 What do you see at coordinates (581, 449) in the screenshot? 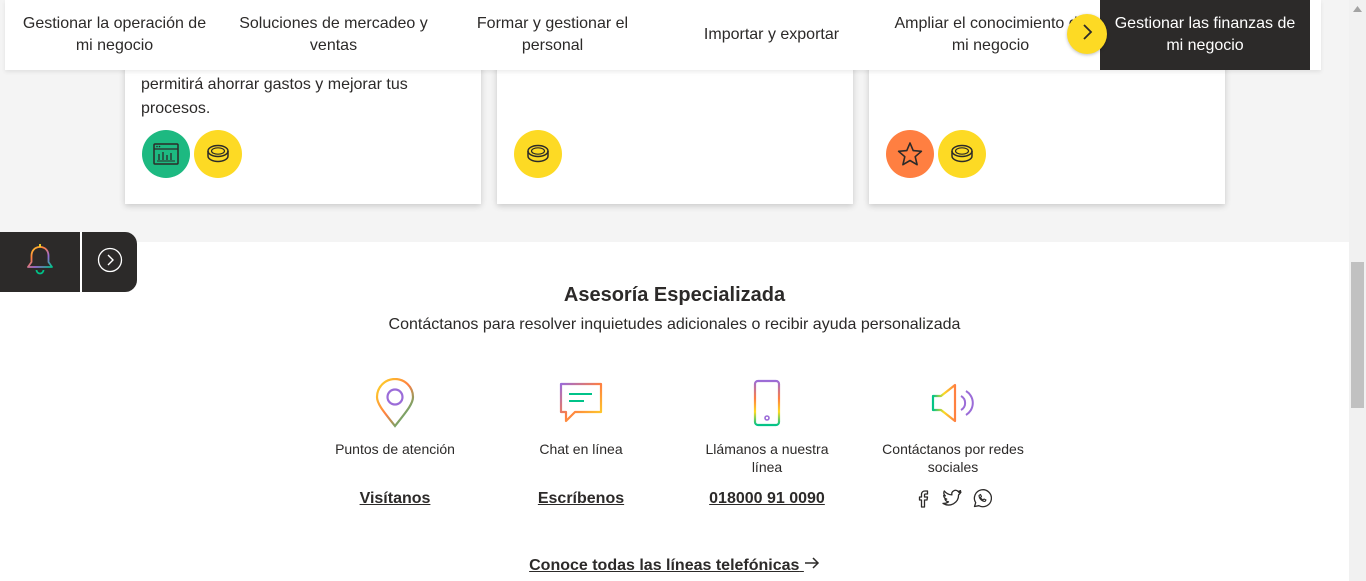
I see `contact-label: Chat en línea` at bounding box center [581, 449].